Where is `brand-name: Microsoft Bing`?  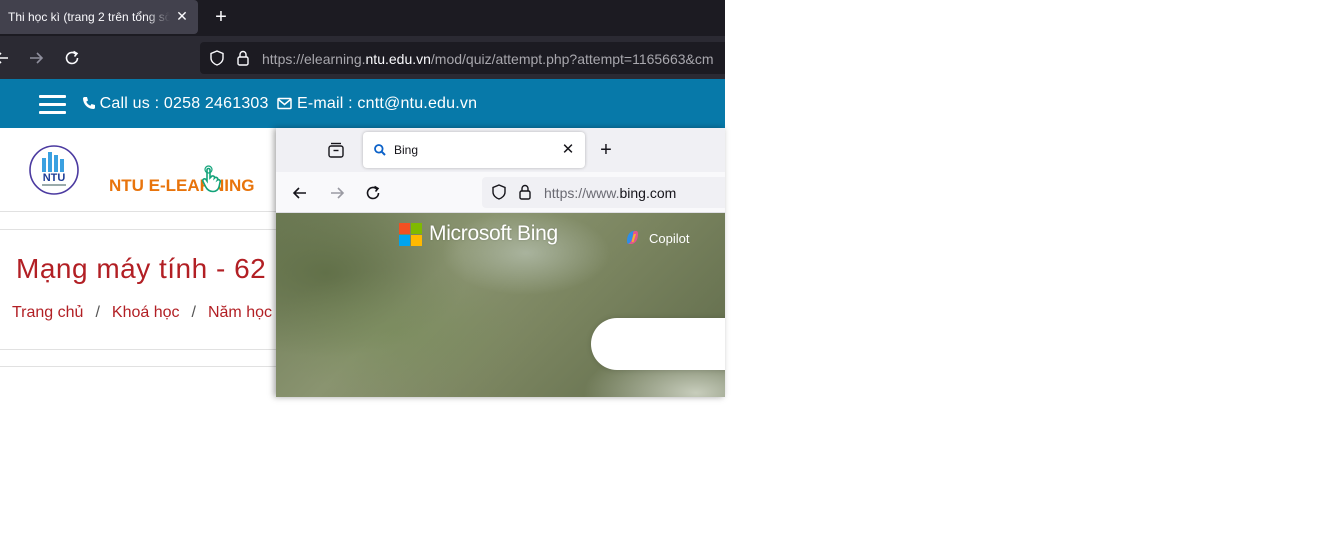 brand-name: Microsoft Bing is located at coordinates (493, 233).